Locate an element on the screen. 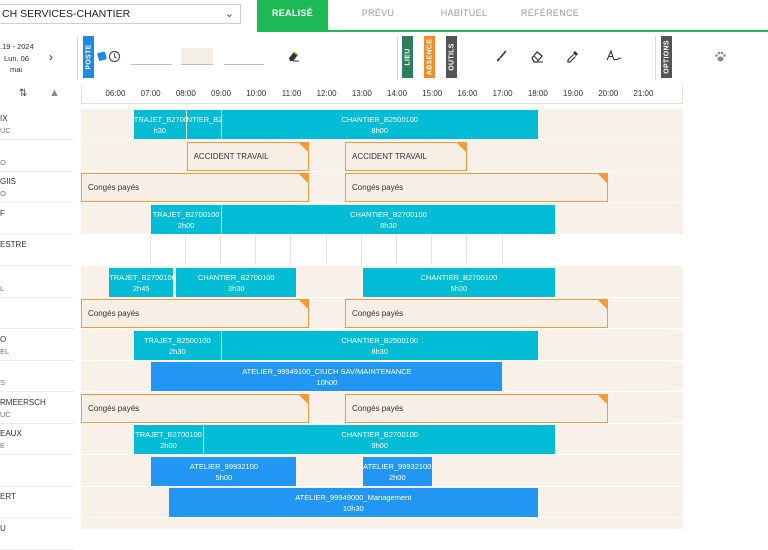 The height and width of the screenshot is (550, 768). activity-block: ATELIER_99949000_Management 10h30 is located at coordinates (353, 502).